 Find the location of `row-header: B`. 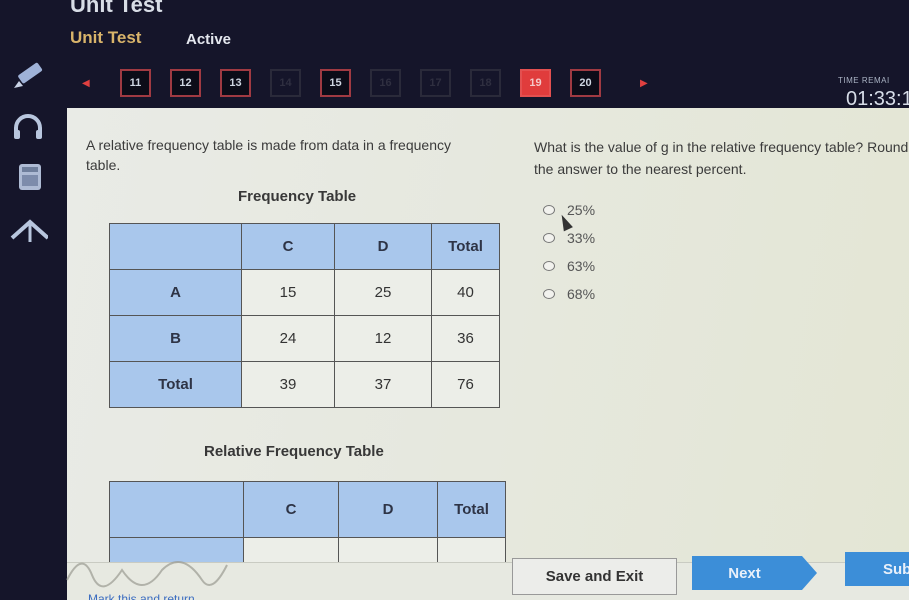

row-header: B is located at coordinates (175, 338).